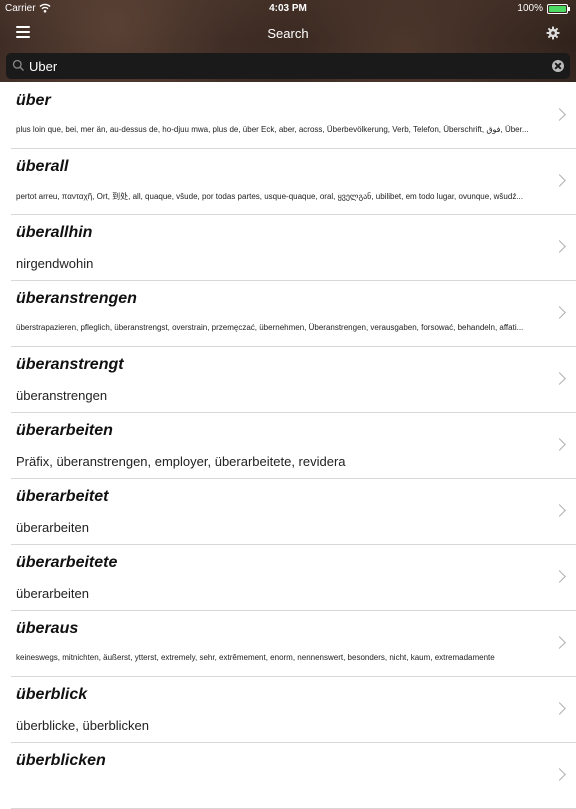 This screenshot has width=576, height=809. Describe the element at coordinates (52, 694) in the screenshot. I see `entry-word: überblick` at that location.